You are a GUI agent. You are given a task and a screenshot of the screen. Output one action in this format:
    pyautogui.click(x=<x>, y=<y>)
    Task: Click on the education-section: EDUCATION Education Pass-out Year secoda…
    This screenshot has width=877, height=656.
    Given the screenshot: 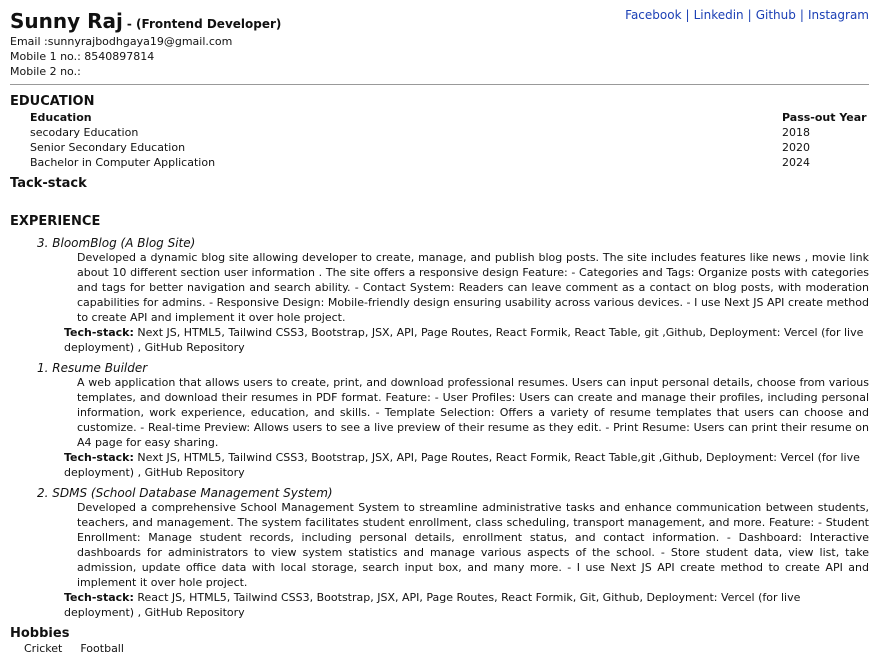 What is the action you would take?
    pyautogui.click(x=439, y=132)
    